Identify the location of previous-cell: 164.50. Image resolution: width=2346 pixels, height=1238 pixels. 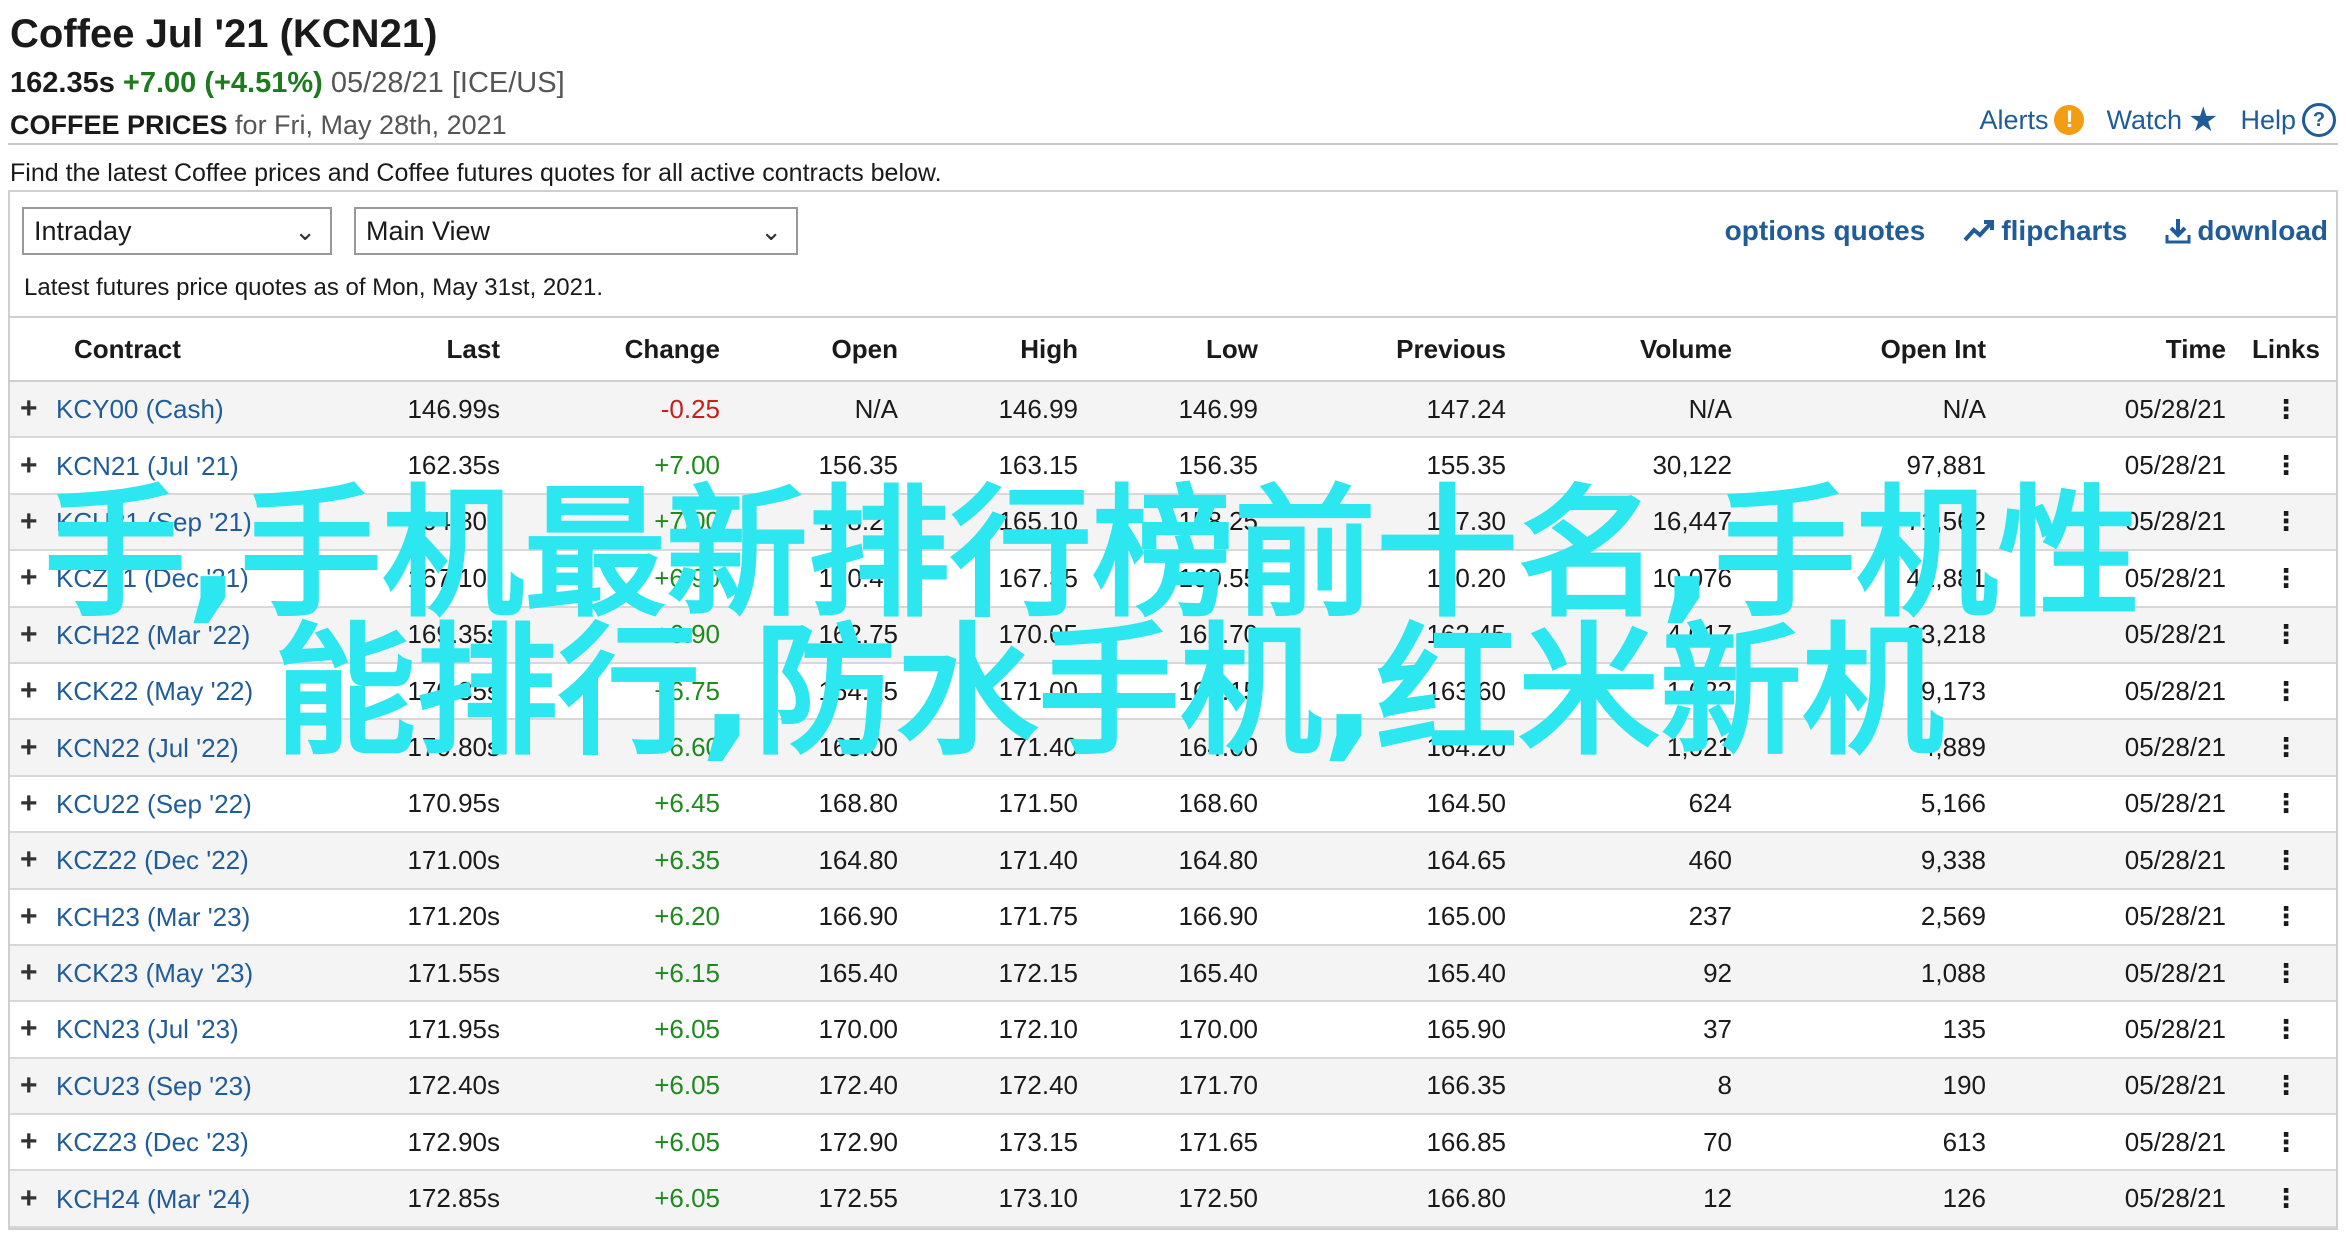
(1392, 804).